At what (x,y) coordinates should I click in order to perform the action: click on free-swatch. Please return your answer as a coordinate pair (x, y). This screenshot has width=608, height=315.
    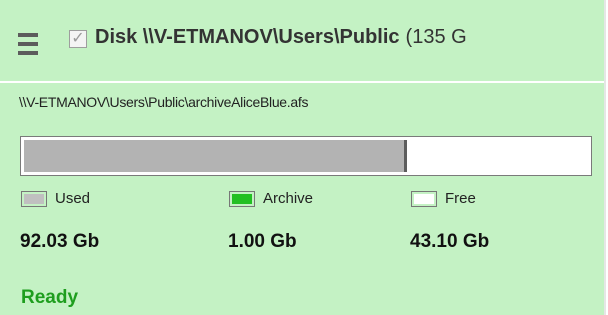
    Looking at the image, I should click on (424, 199).